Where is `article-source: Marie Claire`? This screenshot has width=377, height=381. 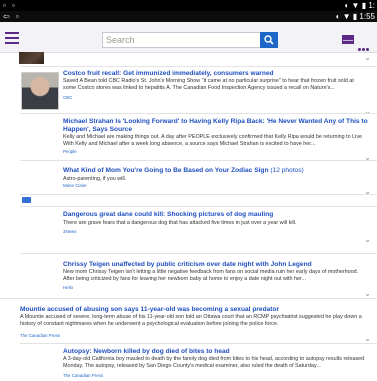 article-source: Marie Claire is located at coordinates (75, 185).